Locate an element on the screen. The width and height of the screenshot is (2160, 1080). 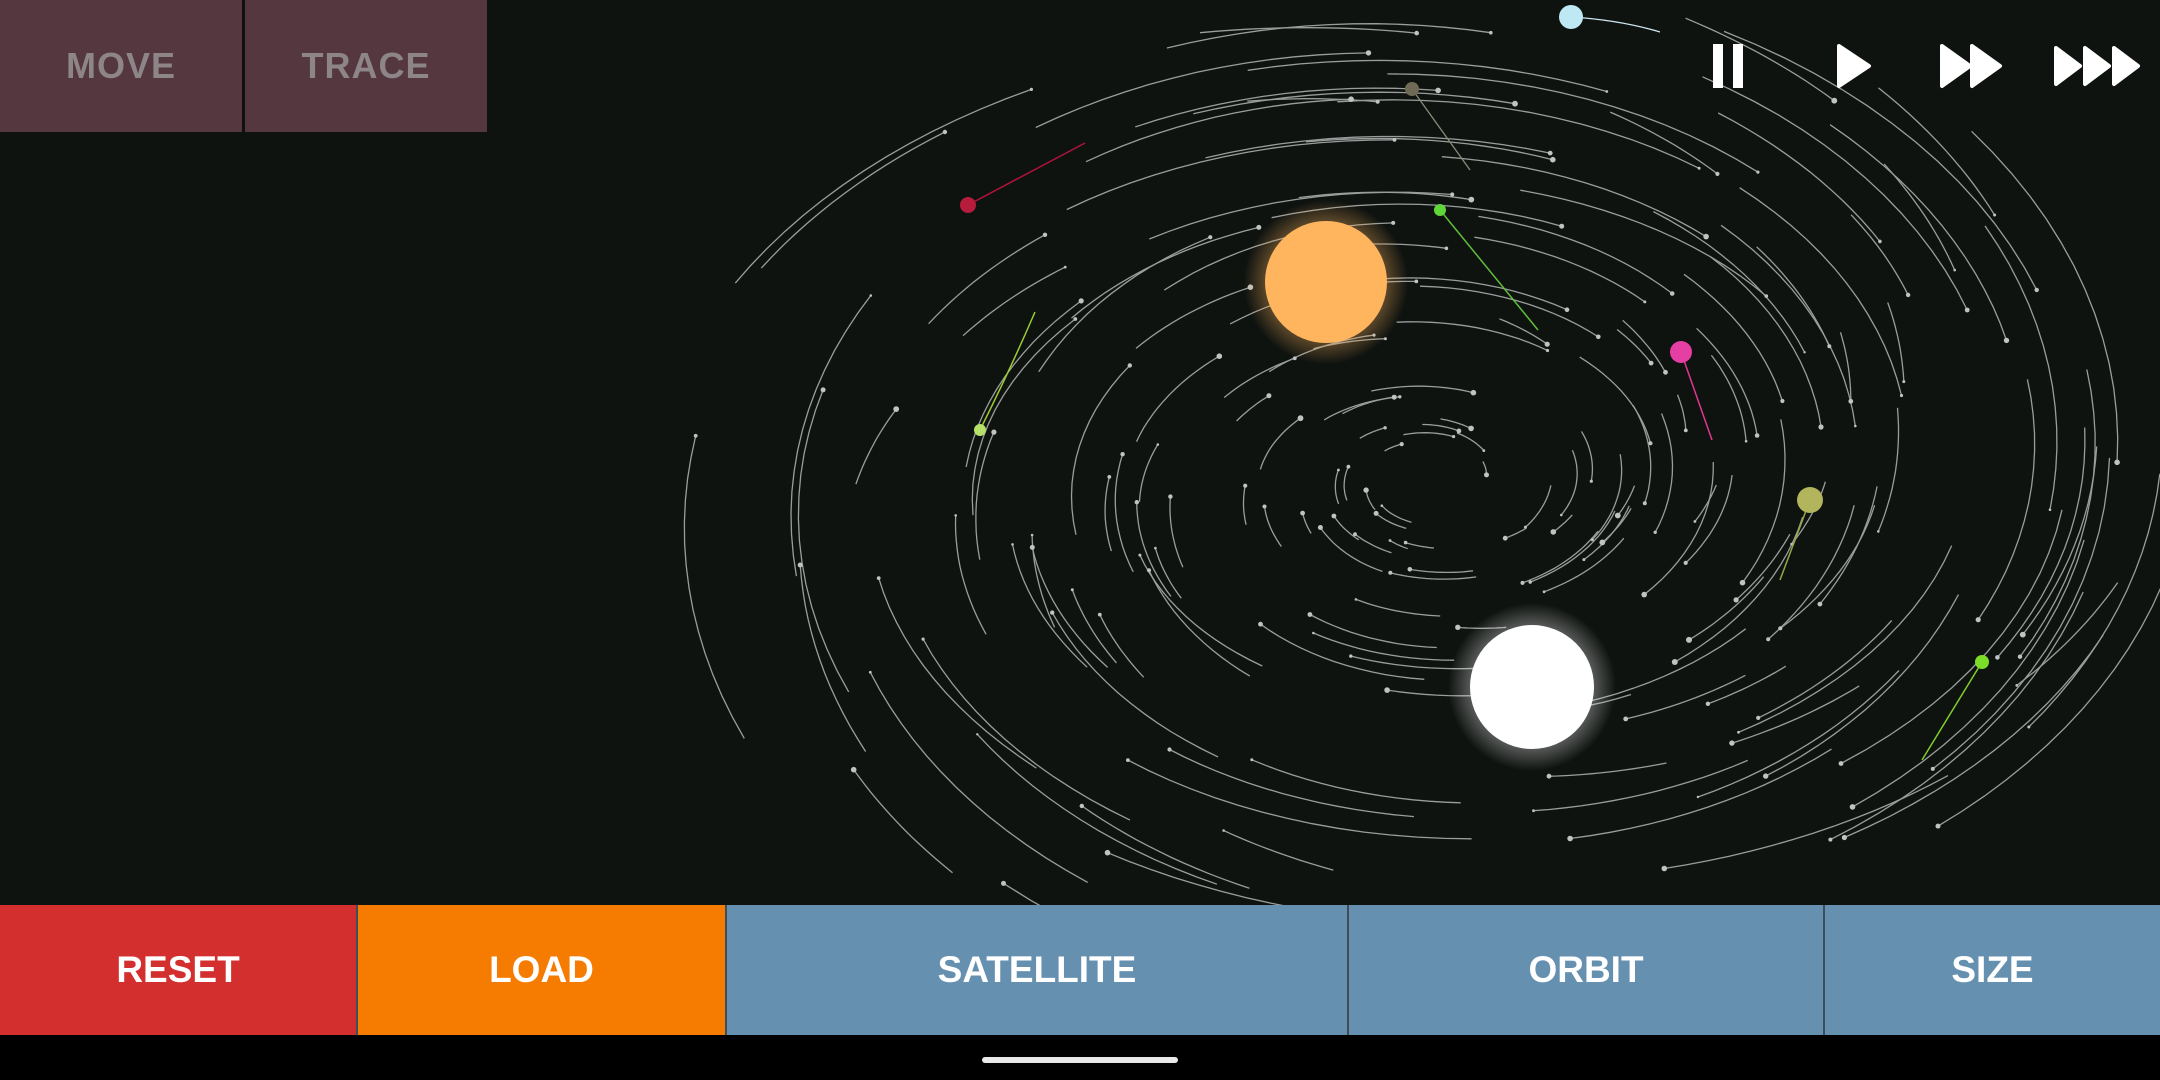
reset-button: RESET is located at coordinates (178, 970).